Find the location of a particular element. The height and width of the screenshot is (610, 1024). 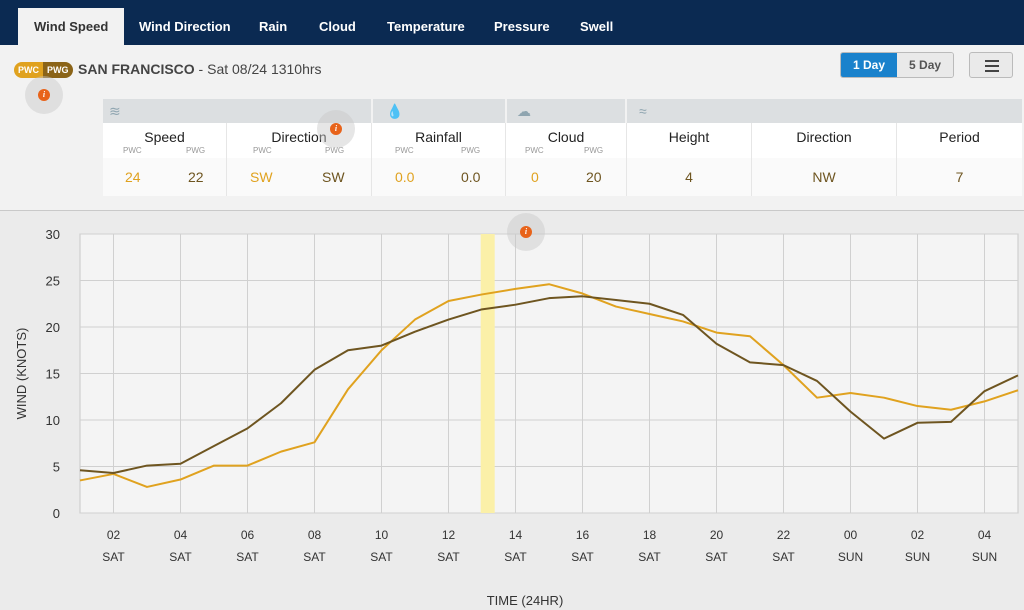

range-toggle: 1 Day 5 Day is located at coordinates (897, 65).